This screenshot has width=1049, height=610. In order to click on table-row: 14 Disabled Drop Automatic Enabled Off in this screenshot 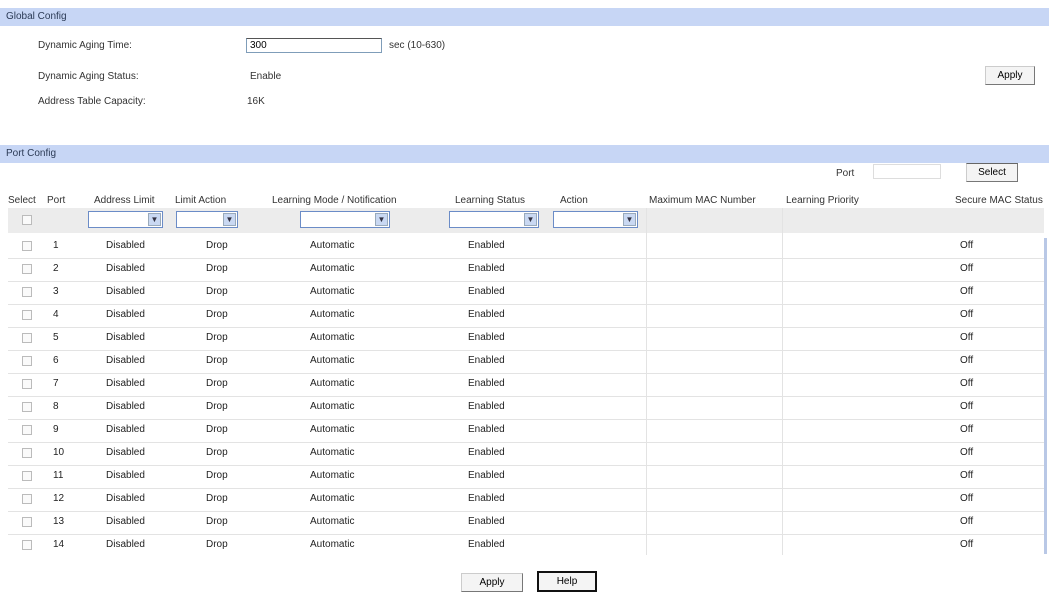, I will do `click(526, 544)`.